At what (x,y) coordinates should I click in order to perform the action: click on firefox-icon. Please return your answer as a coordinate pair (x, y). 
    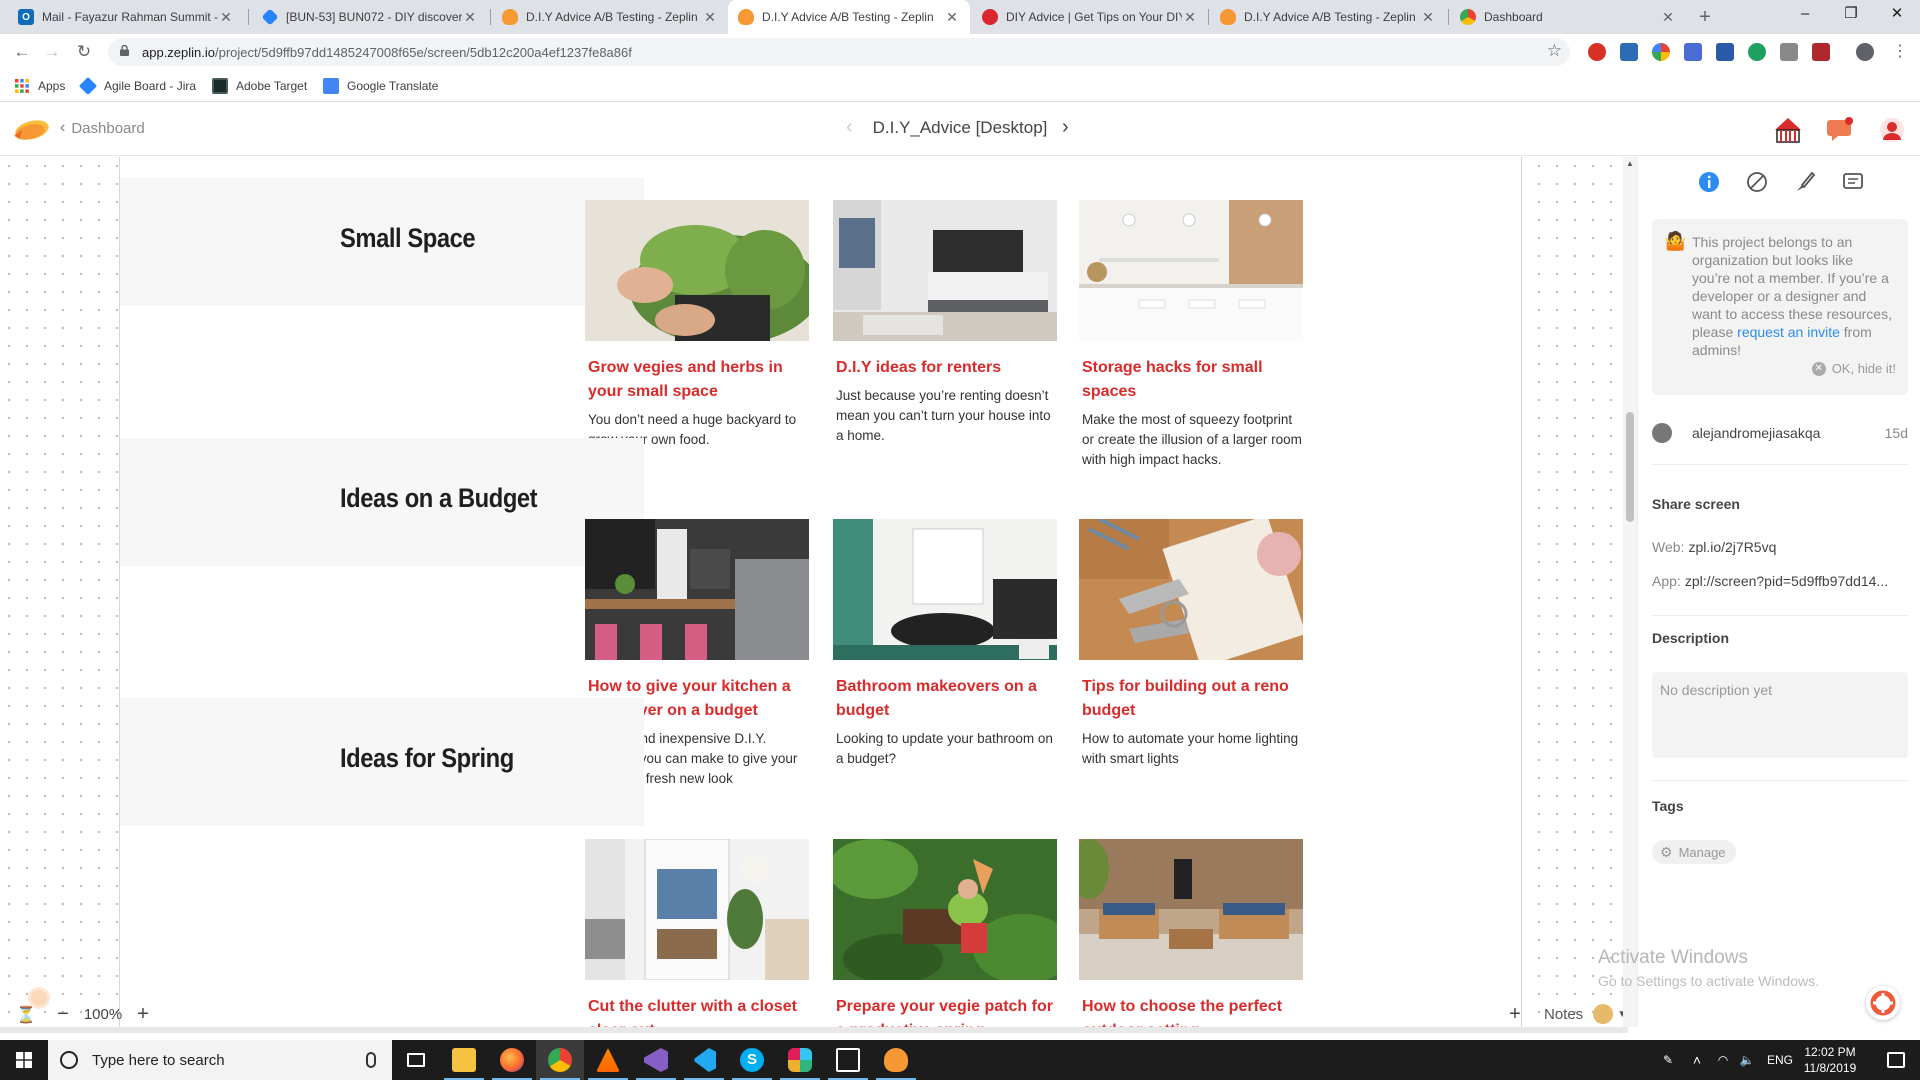
    Looking at the image, I should click on (512, 1060).